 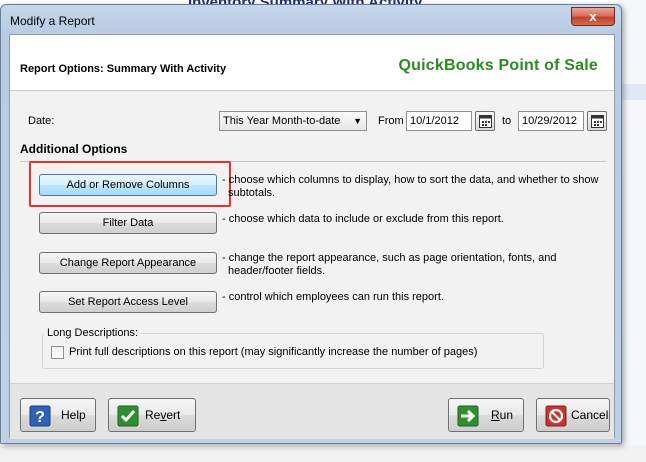 What do you see at coordinates (498, 65) in the screenshot?
I see `brand-logo-text: QuickBooks Point of Sale` at bounding box center [498, 65].